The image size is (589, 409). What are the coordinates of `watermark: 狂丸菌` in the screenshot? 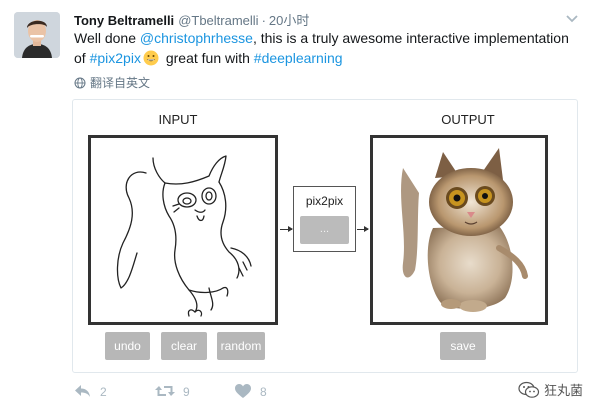 It's located at (550, 391).